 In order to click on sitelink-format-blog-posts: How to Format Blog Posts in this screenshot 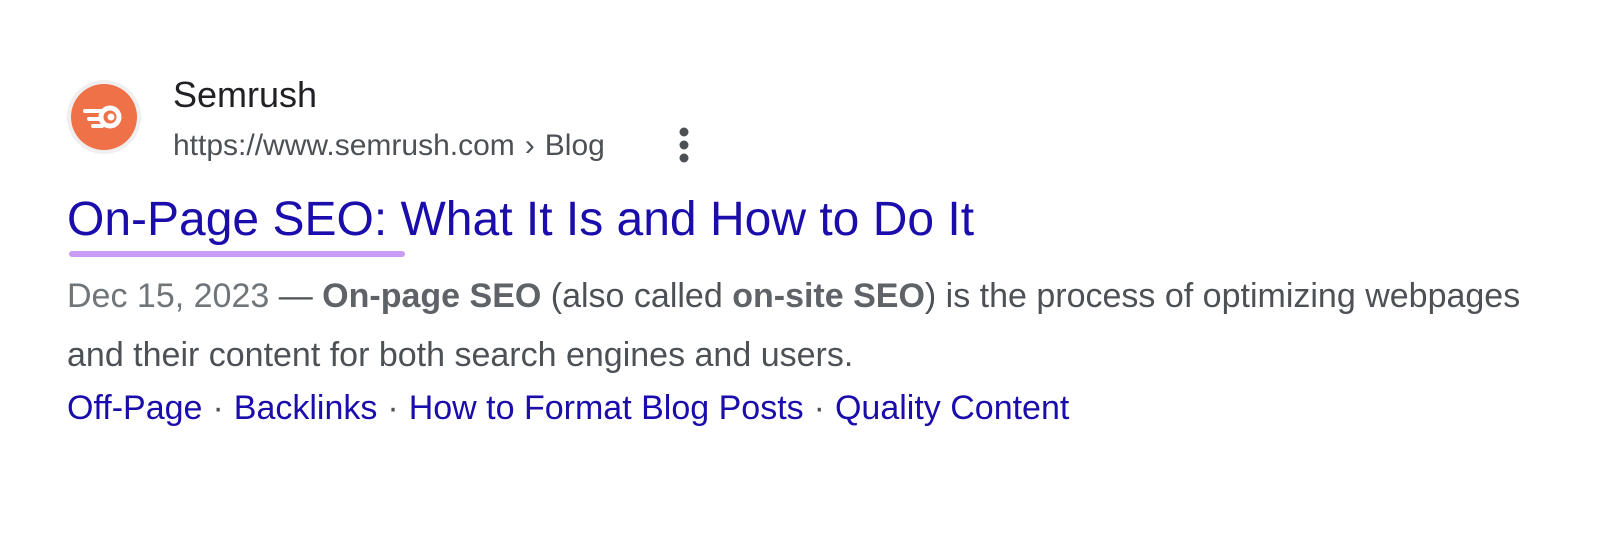, I will do `click(606, 408)`.